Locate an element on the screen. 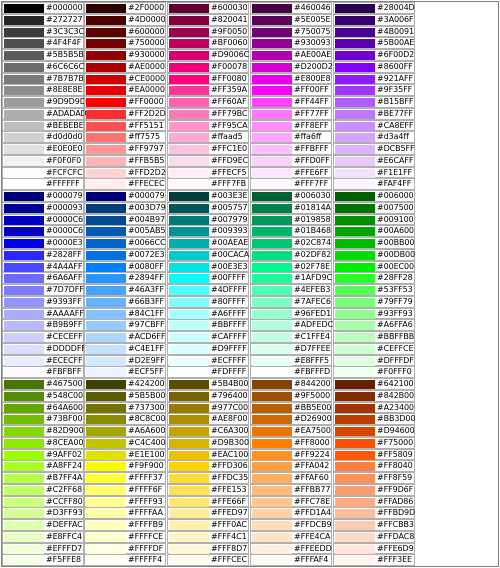 This screenshot has width=500, height=568. color-cell: #930093 is located at coordinates (291, 43).